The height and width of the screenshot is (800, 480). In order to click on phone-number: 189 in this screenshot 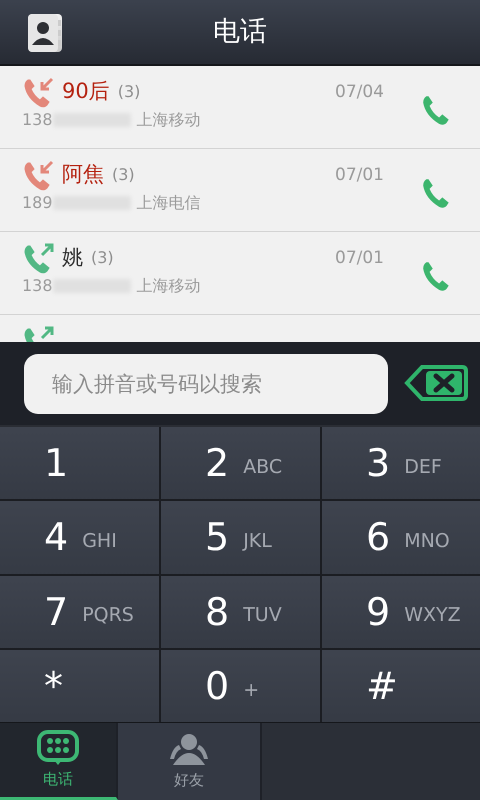, I will do `click(37, 203)`.